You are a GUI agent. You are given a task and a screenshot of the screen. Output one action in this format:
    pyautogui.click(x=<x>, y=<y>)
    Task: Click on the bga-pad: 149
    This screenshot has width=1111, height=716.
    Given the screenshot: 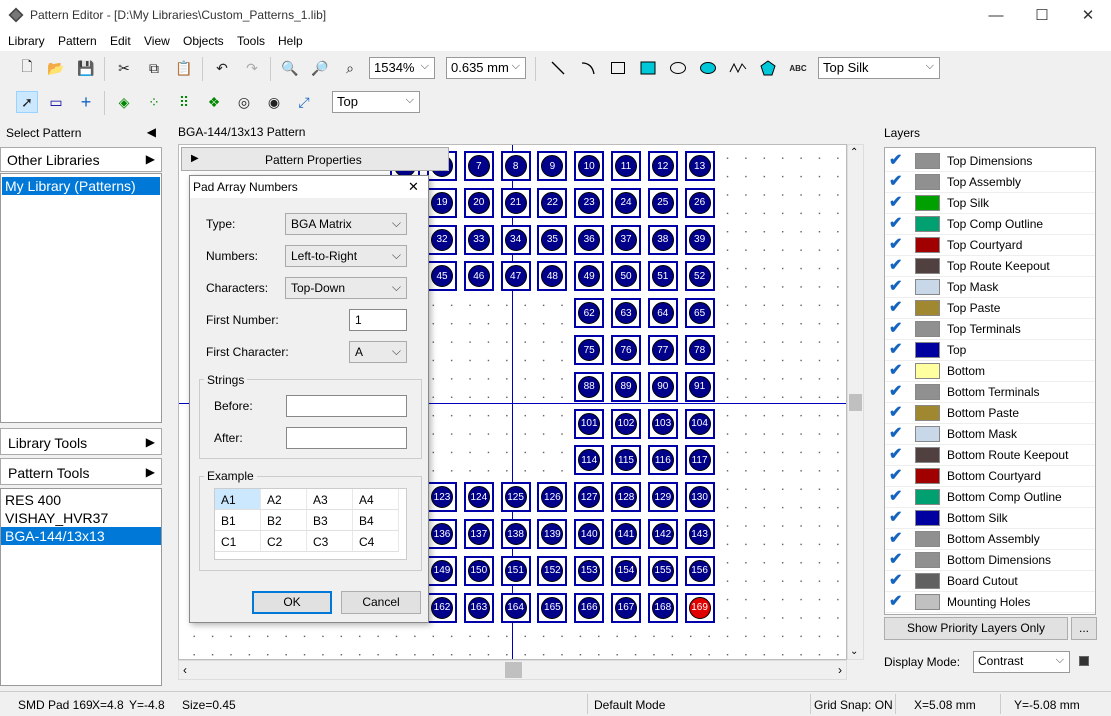 What is the action you would take?
    pyautogui.click(x=442, y=570)
    